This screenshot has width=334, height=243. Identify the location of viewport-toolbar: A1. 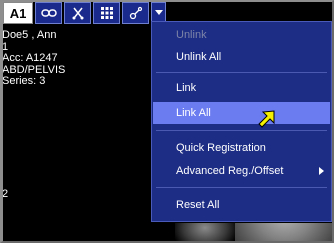
(85, 13).